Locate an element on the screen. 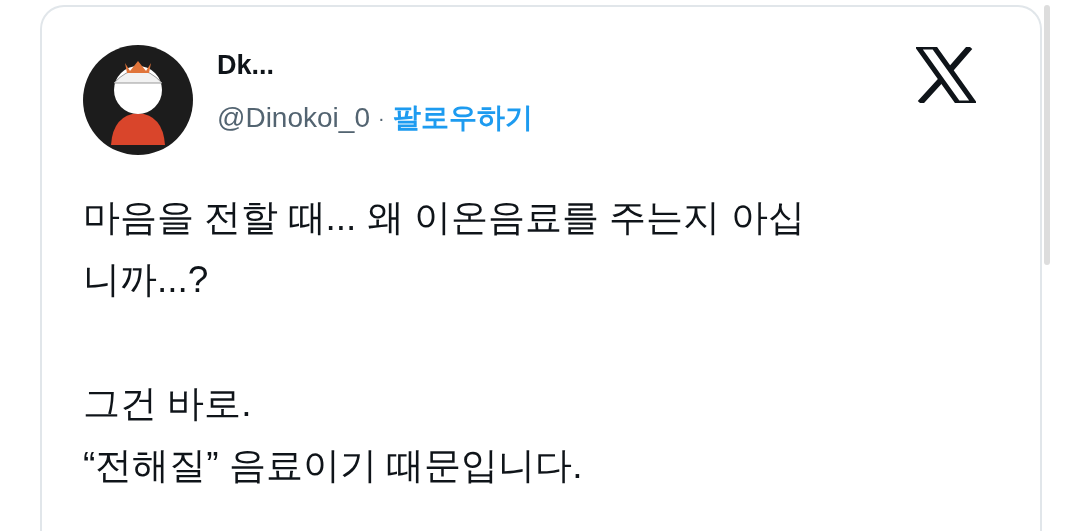 The height and width of the screenshot is (531, 1080). tweet-text: 마음을 전할 때... 왜 이온음료를 주는지 아십 니까...? is located at coordinates (444, 249).